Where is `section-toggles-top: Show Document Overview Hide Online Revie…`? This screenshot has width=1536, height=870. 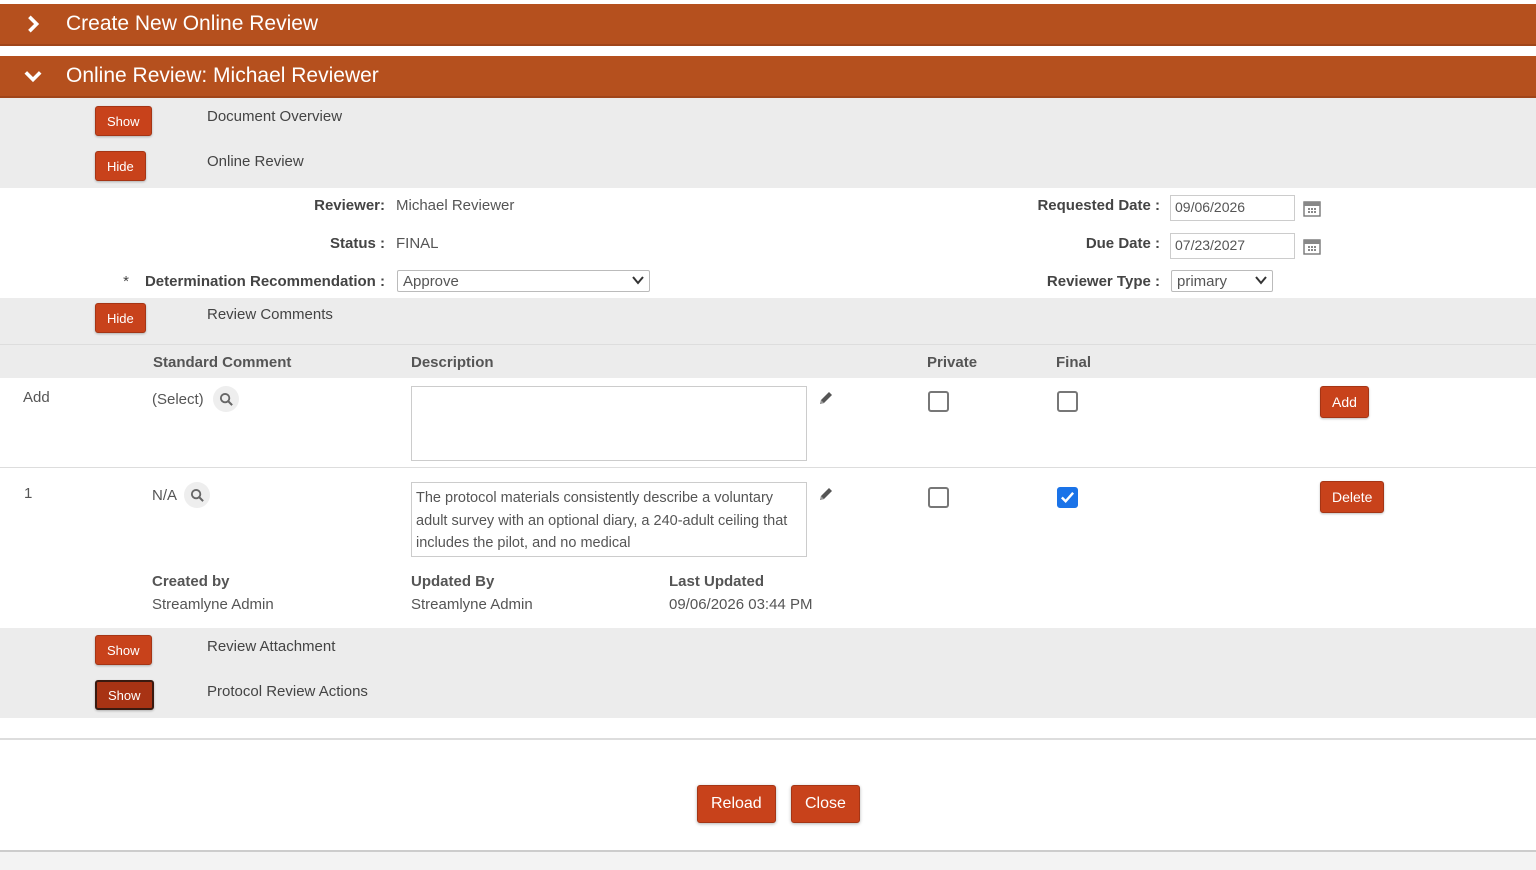 section-toggles-top: Show Document Overview Hide Online Revie… is located at coordinates (768, 143).